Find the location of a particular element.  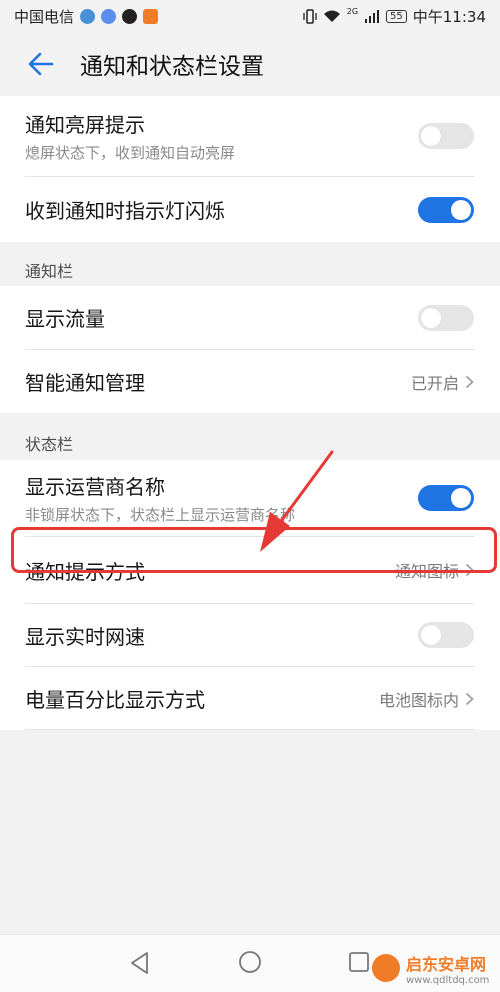

recents-nav-icon is located at coordinates (359, 962).